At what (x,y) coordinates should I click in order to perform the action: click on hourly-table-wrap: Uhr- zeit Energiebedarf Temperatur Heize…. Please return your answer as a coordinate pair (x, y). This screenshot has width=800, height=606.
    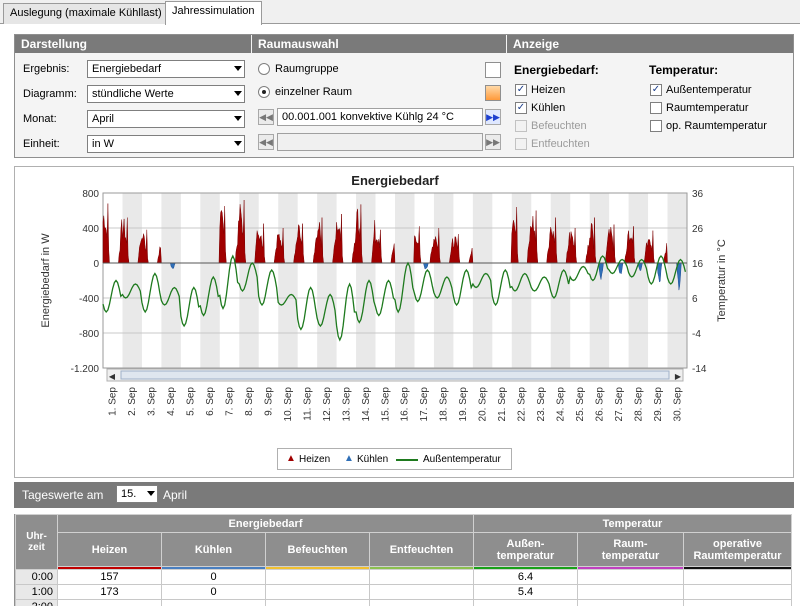
    Looking at the image, I should click on (407, 560).